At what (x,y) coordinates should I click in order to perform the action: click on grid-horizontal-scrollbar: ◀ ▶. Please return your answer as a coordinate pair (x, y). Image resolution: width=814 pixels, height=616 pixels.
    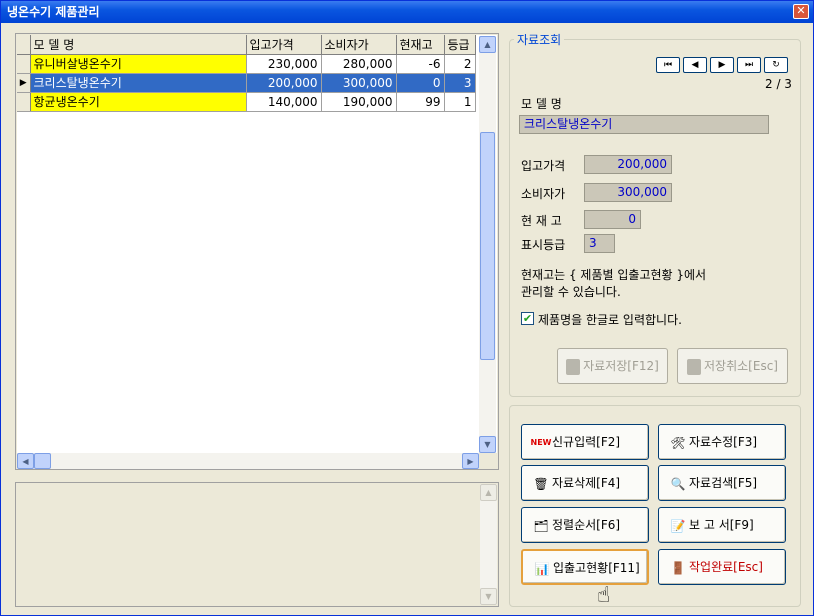
    Looking at the image, I should click on (248, 461).